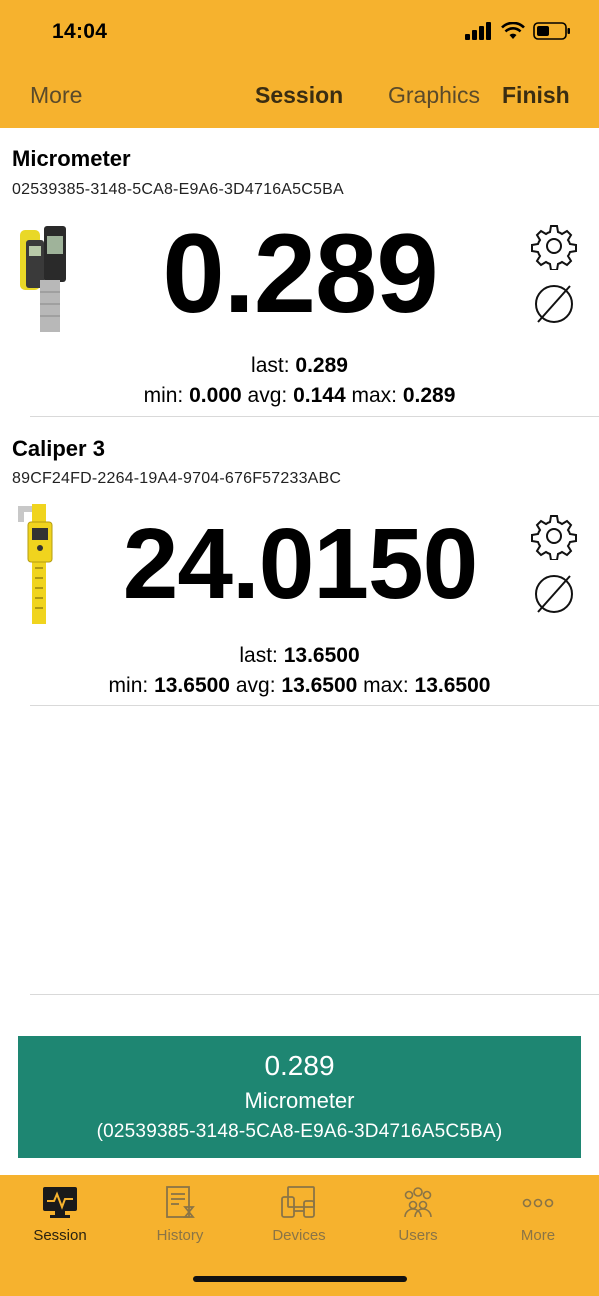 This screenshot has width=599, height=1296. Describe the element at coordinates (43, 279) in the screenshot. I see `micrometer-image` at that location.